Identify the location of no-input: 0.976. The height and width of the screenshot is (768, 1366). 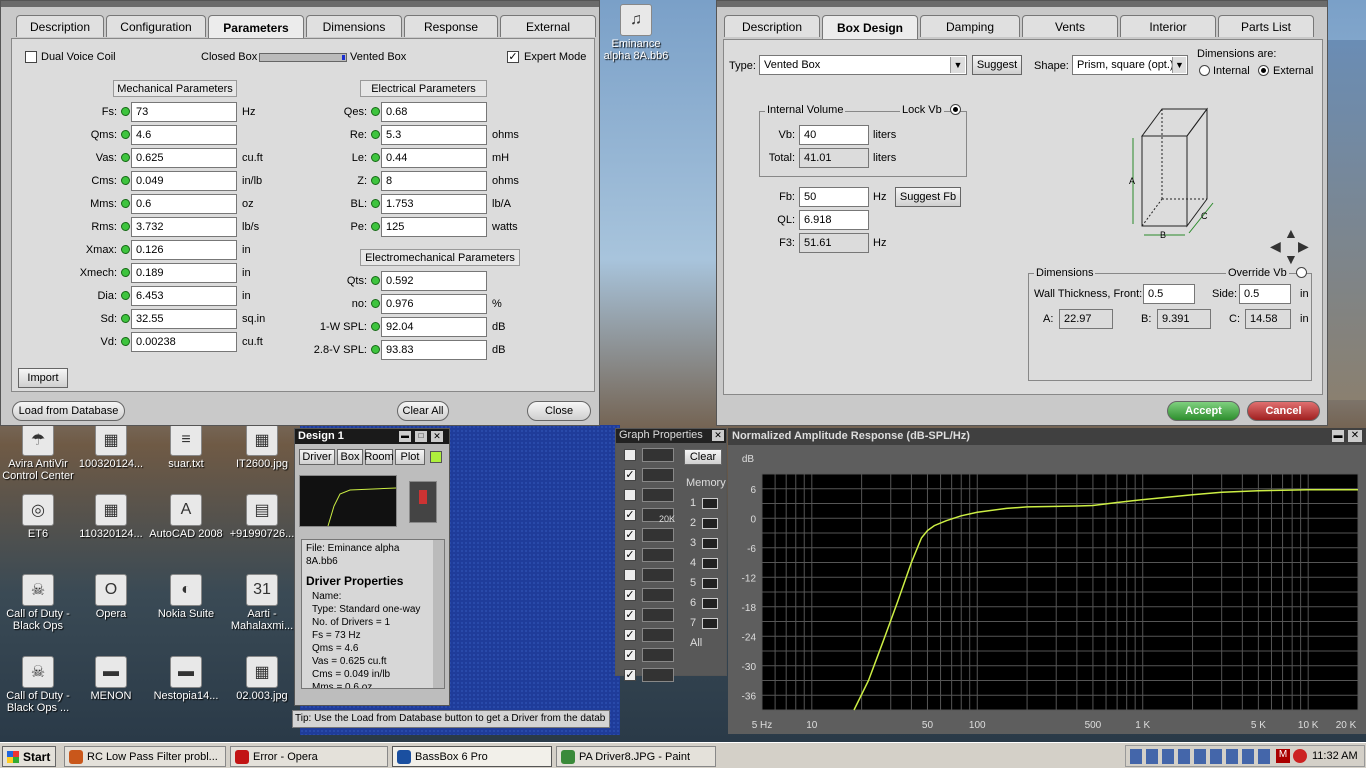
(434, 304).